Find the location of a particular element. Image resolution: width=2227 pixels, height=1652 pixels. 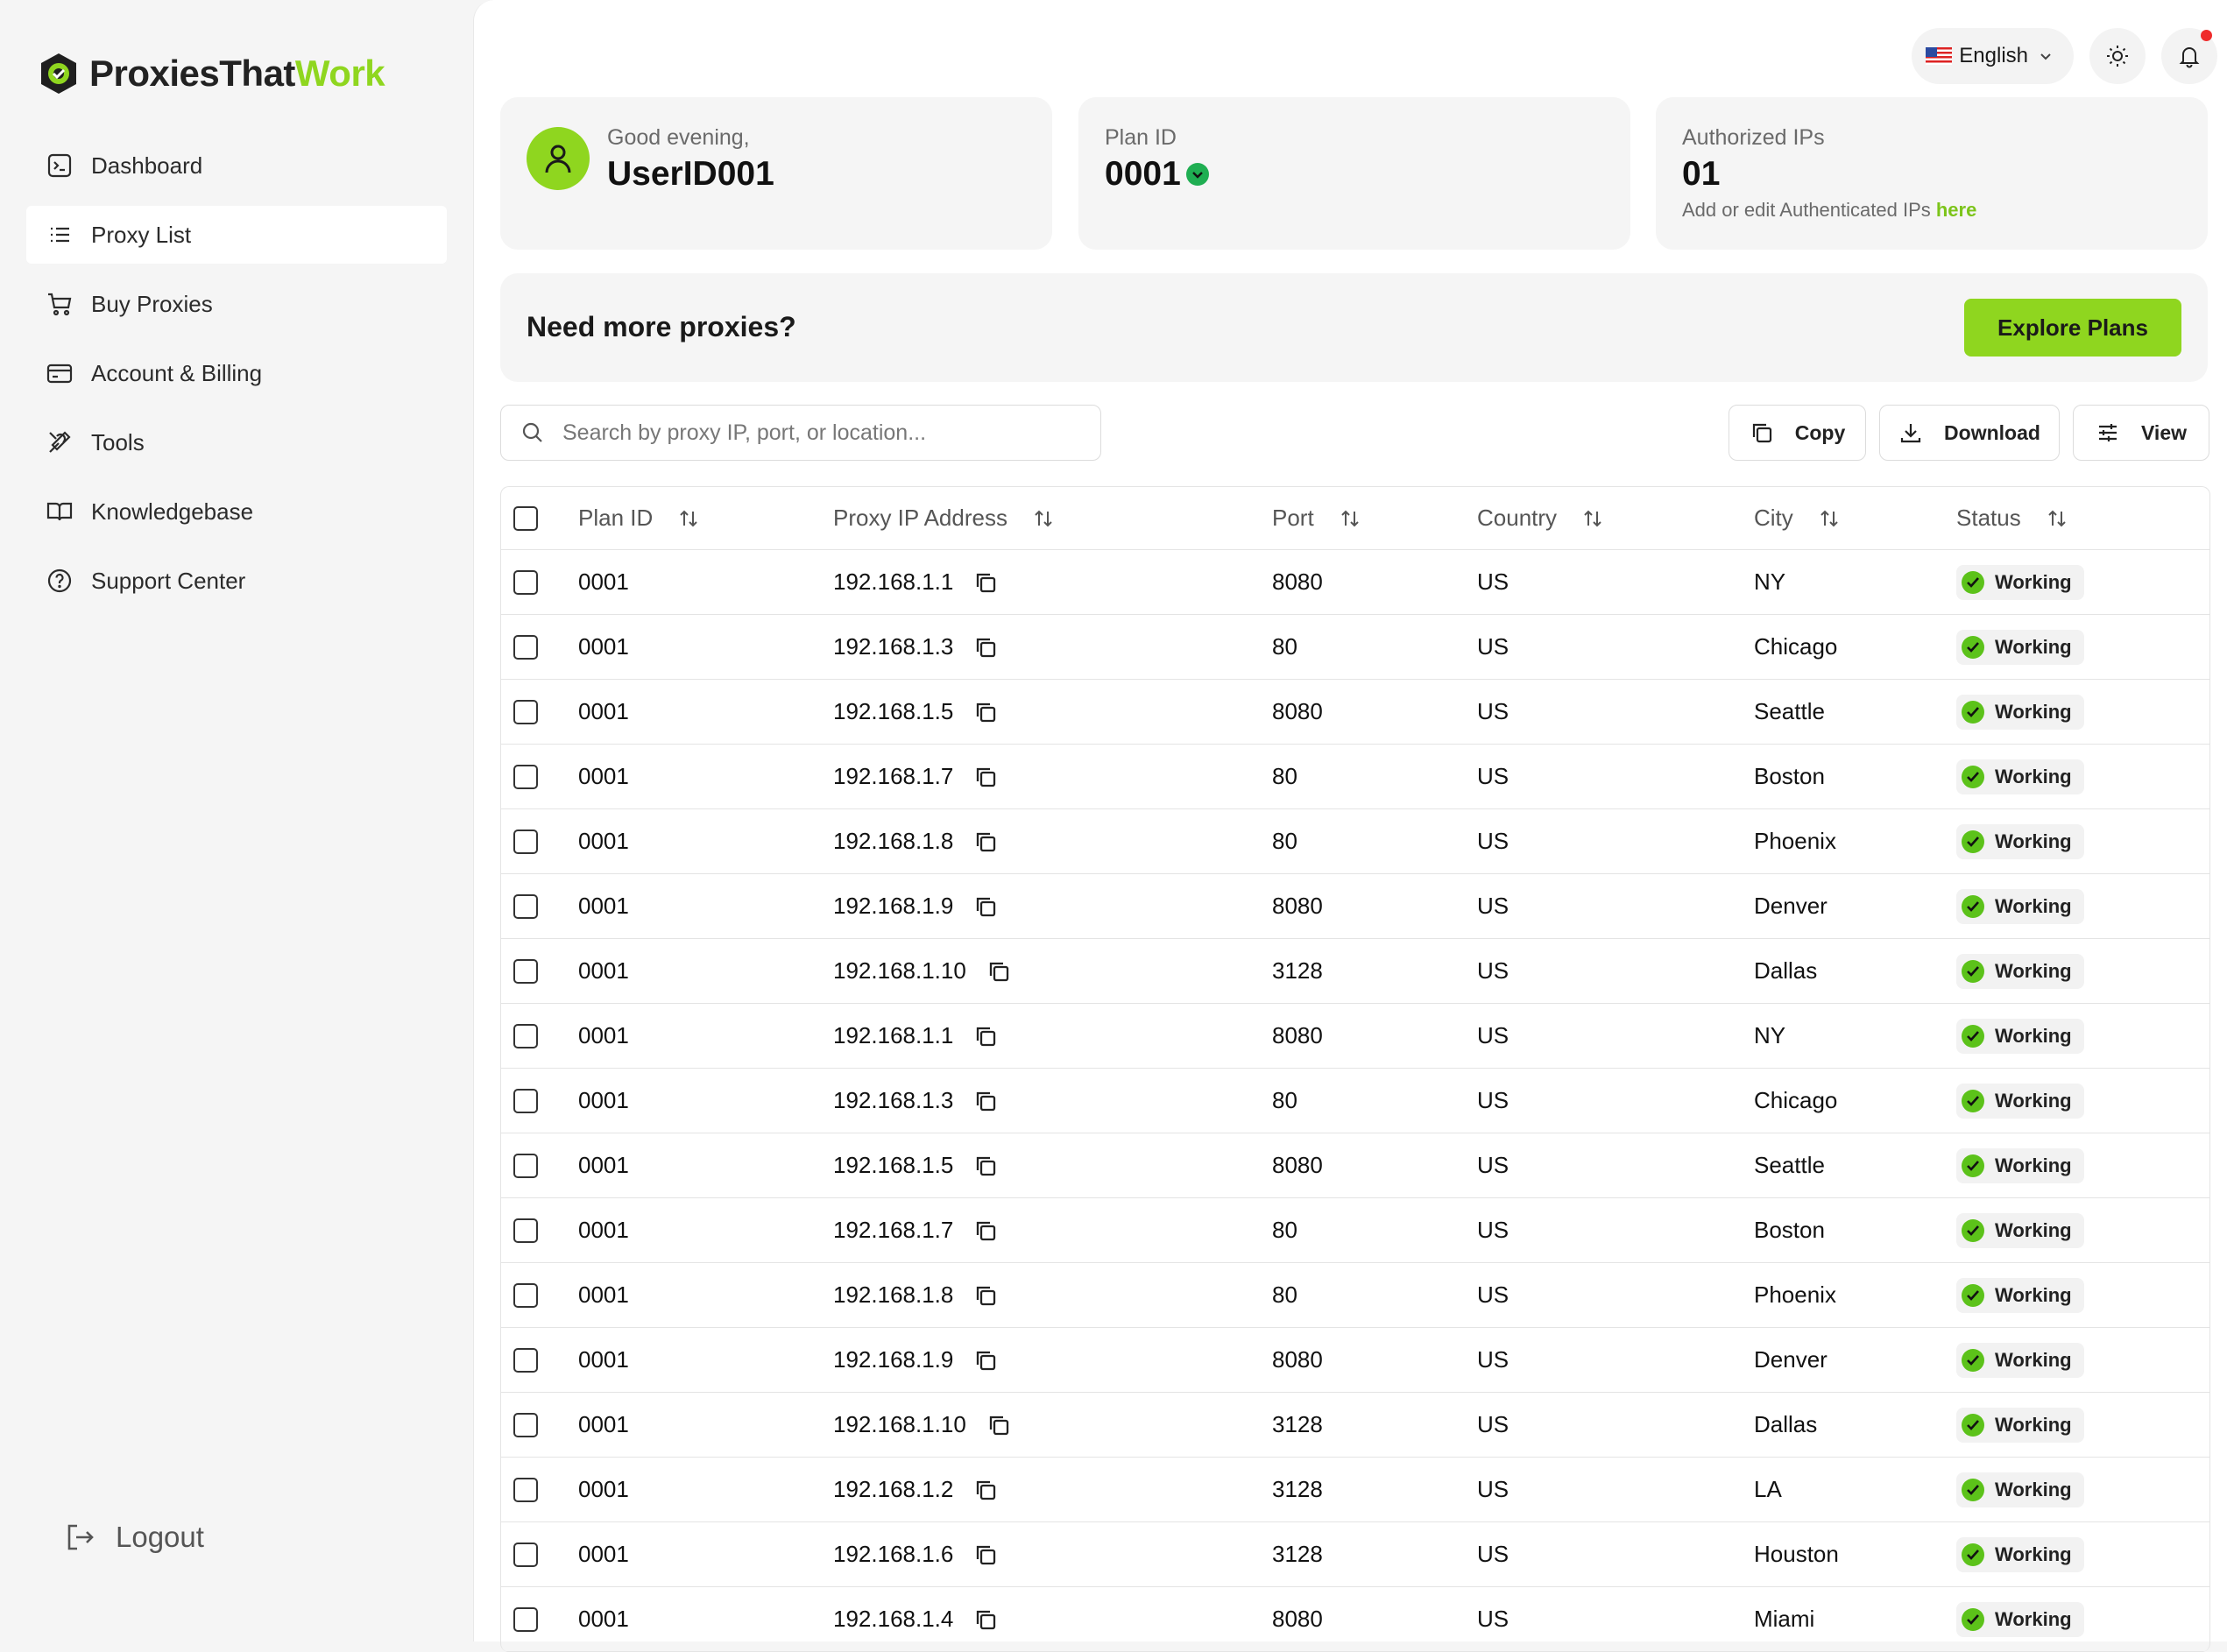

sidebar-item-knowledgebase: Knowledgebase is located at coordinates (236, 512).